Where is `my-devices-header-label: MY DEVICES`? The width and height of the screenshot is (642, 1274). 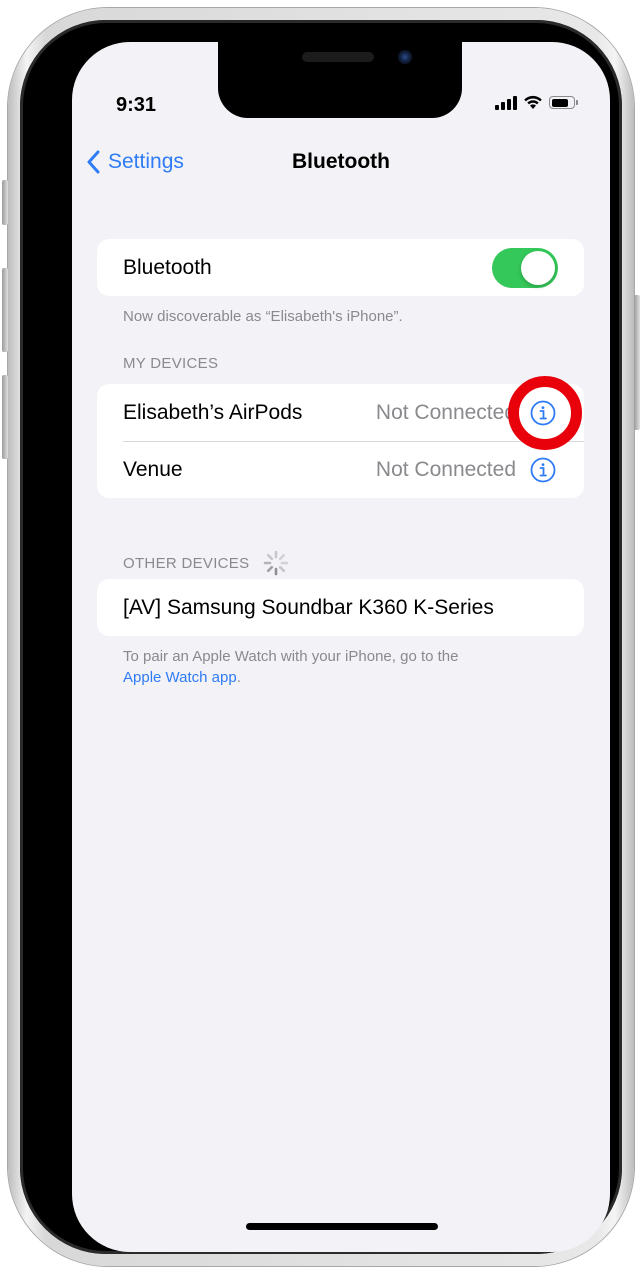
my-devices-header-label: MY DEVICES is located at coordinates (171, 363).